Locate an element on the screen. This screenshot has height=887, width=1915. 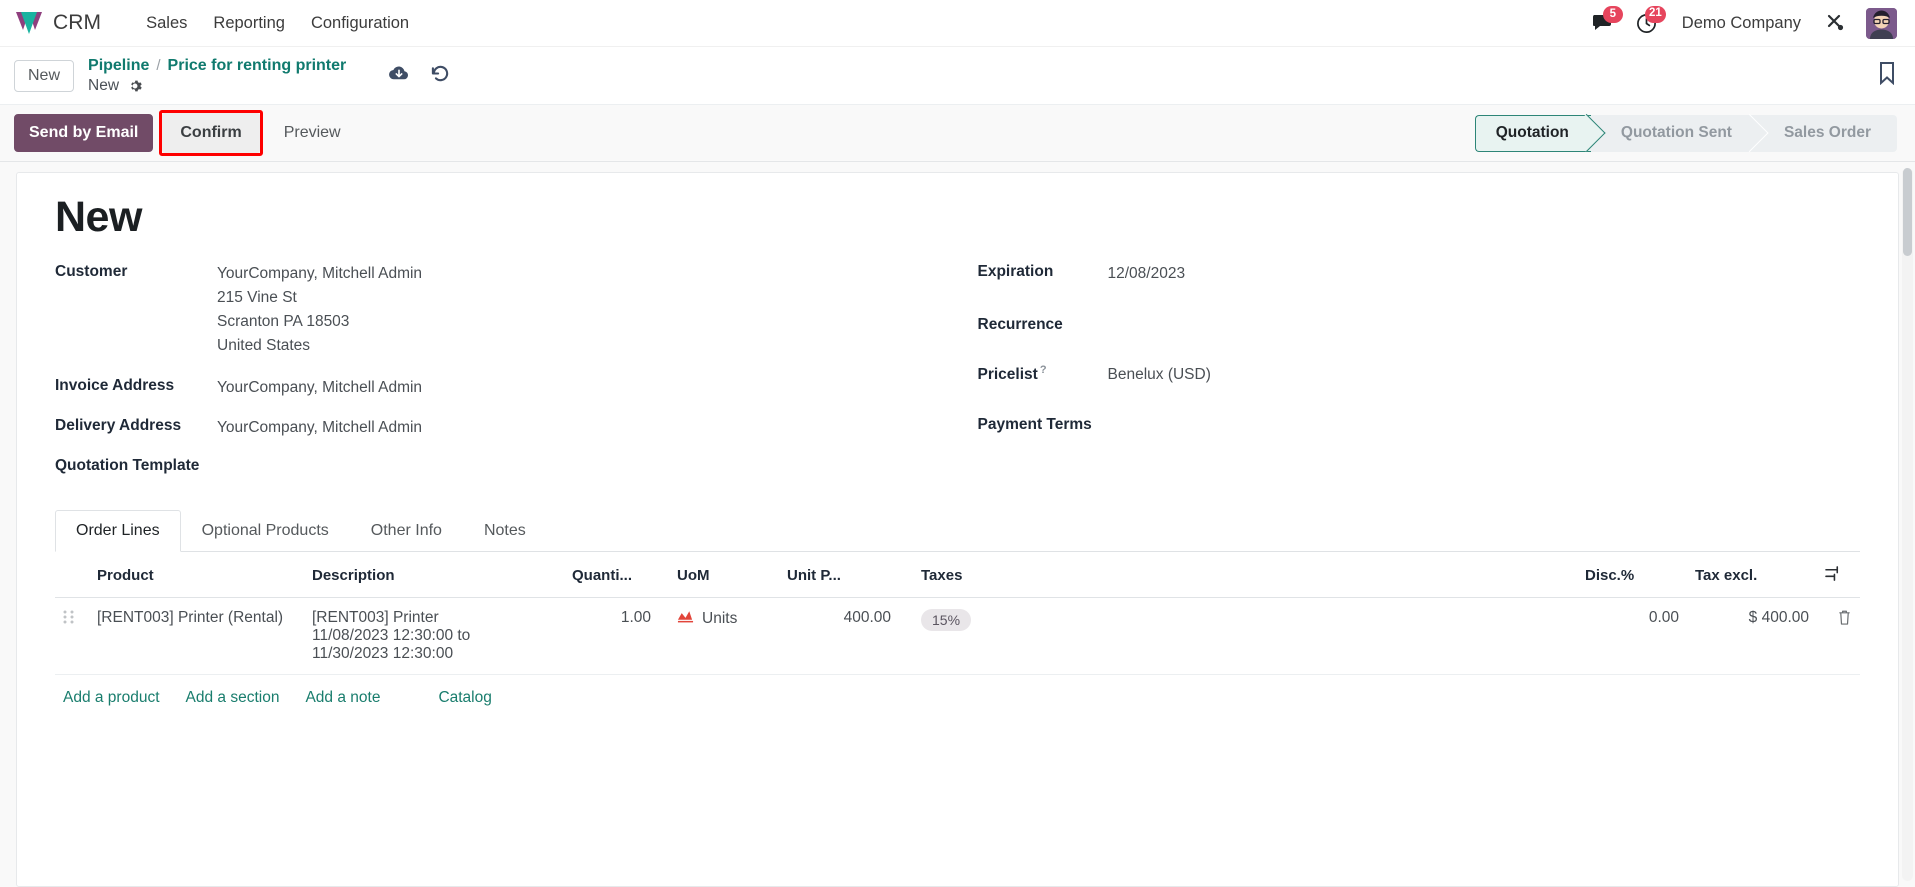
odoo-logo-icon is located at coordinates (29, 23).